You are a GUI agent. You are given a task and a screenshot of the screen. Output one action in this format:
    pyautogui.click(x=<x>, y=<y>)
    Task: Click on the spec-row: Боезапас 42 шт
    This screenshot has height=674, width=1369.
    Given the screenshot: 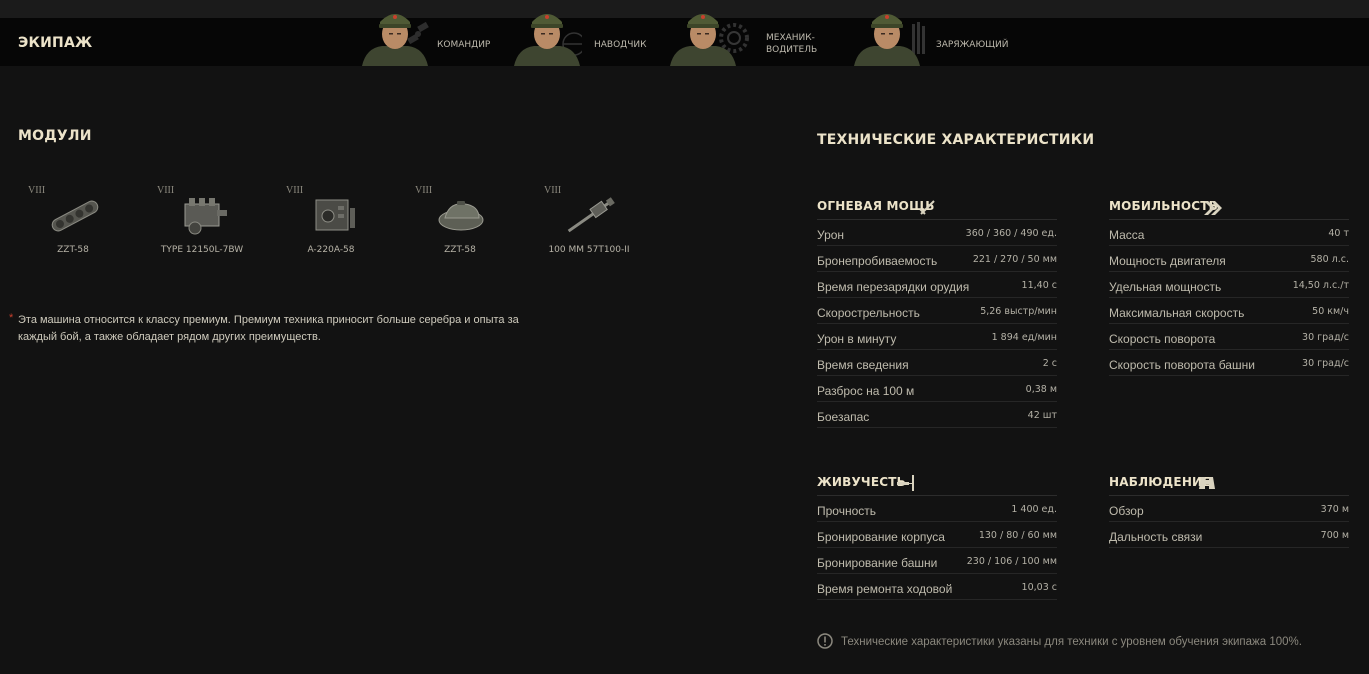 What is the action you would take?
    pyautogui.click(x=937, y=415)
    